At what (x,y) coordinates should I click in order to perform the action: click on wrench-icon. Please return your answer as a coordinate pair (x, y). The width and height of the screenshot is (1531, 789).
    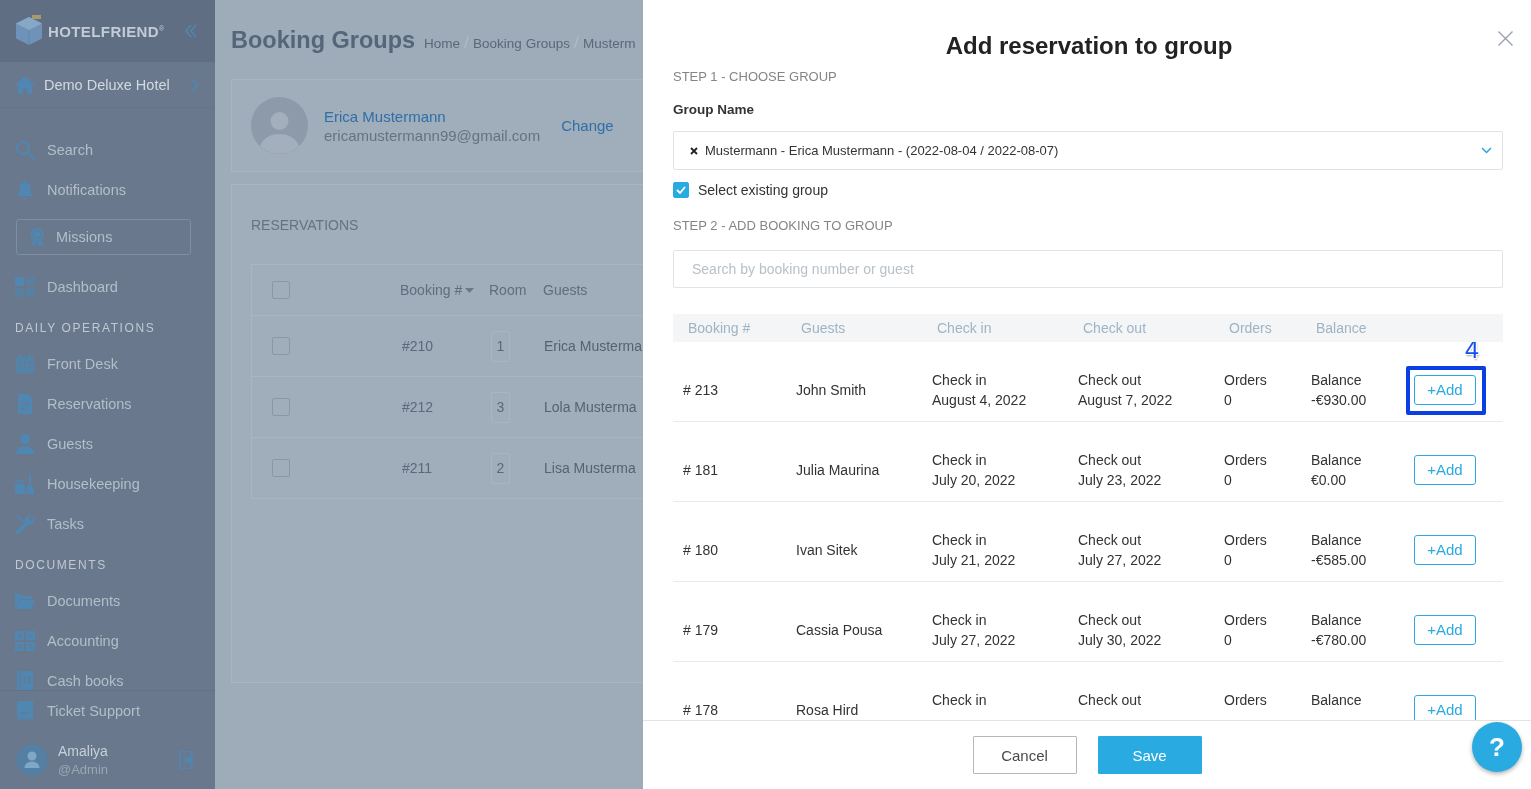
    Looking at the image, I should click on (25, 524).